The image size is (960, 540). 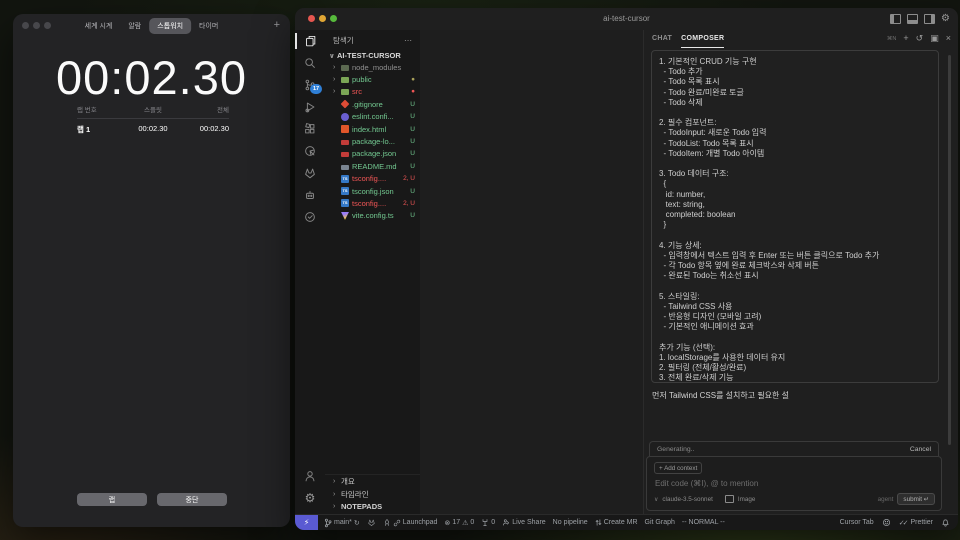 What do you see at coordinates (310, 41) in the screenshot?
I see `activity-explorer` at bounding box center [310, 41].